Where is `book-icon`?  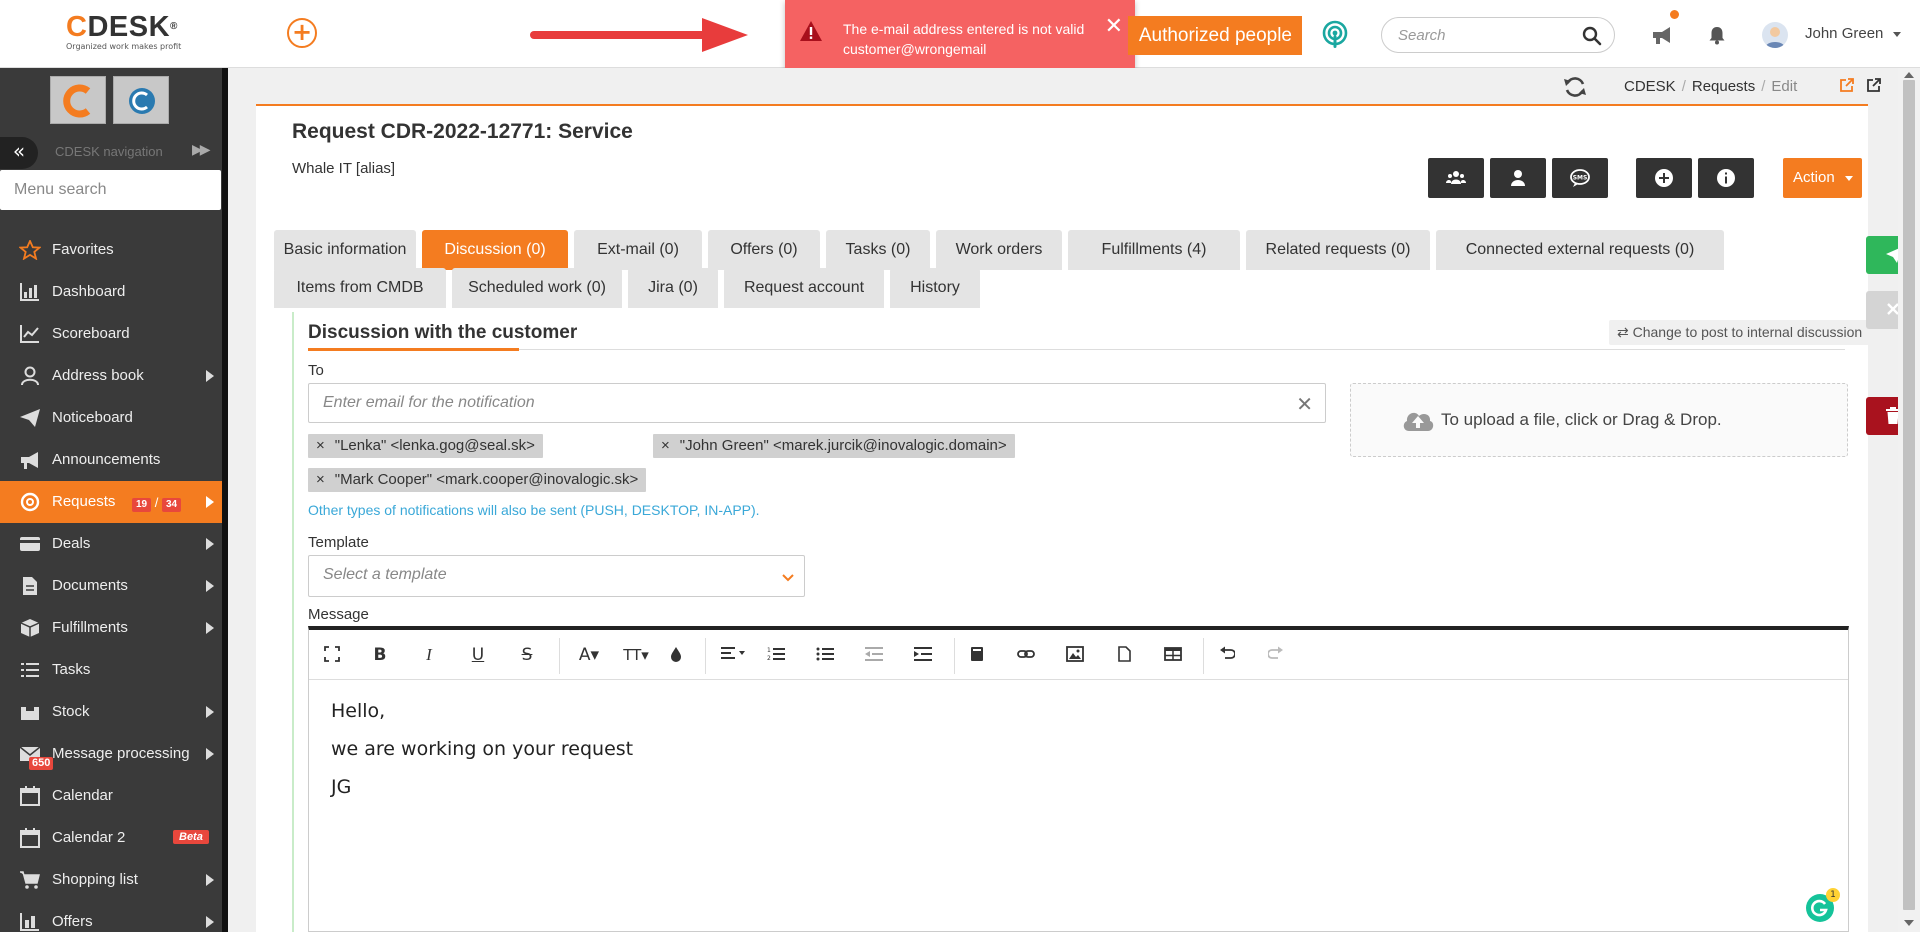
book-icon is located at coordinates (977, 655).